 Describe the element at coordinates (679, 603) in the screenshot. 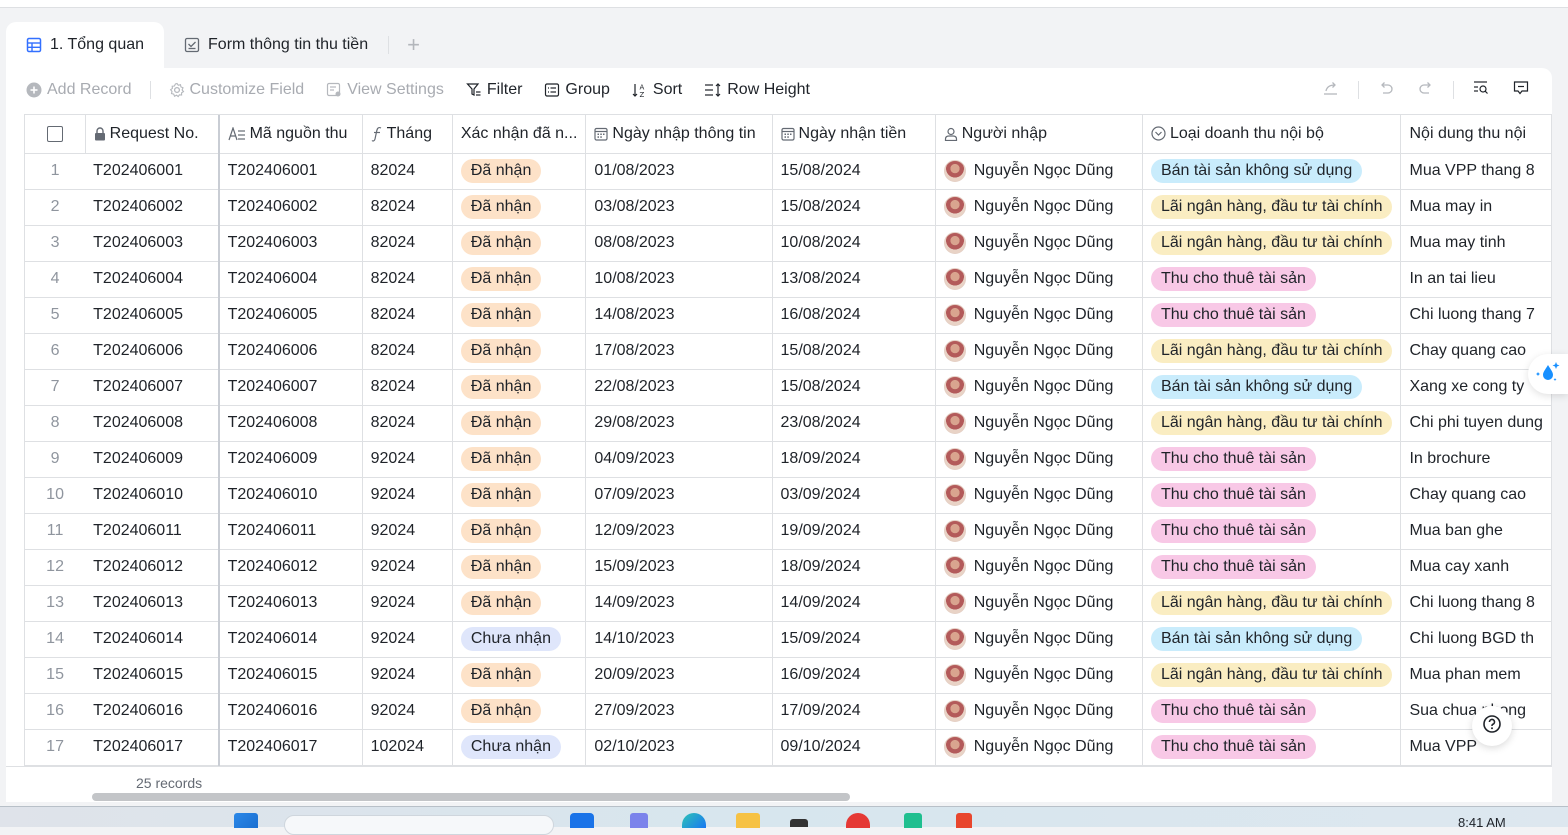

I see `cell-ngay-nhap: 14/09/2023` at that location.